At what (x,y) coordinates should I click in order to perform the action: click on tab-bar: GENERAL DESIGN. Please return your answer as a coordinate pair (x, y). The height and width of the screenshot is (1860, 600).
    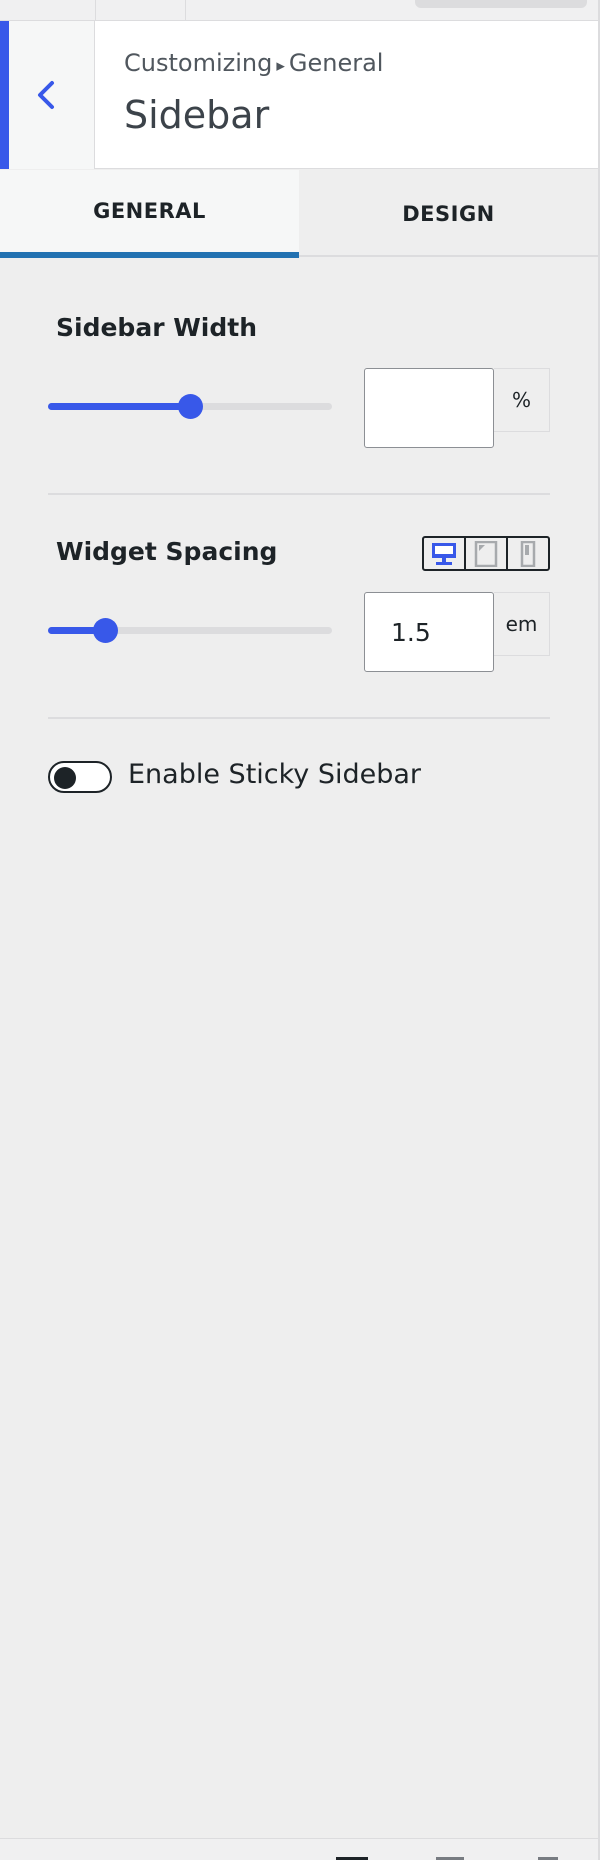
    Looking at the image, I should click on (299, 214).